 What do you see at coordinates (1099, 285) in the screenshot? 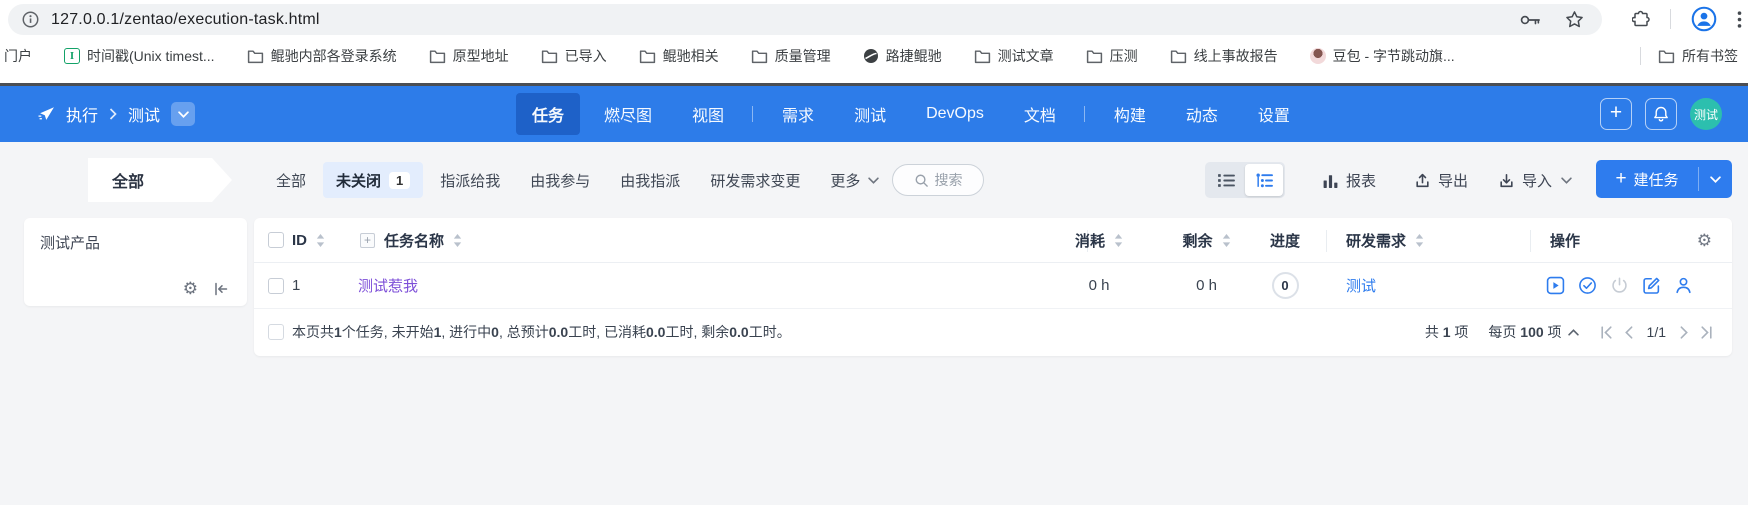
I see `task-consumed: 0 h` at bounding box center [1099, 285].